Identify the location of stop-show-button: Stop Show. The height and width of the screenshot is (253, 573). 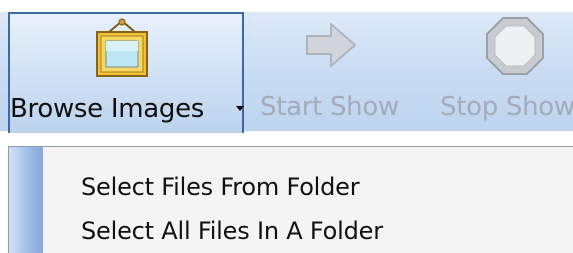
(501, 71).